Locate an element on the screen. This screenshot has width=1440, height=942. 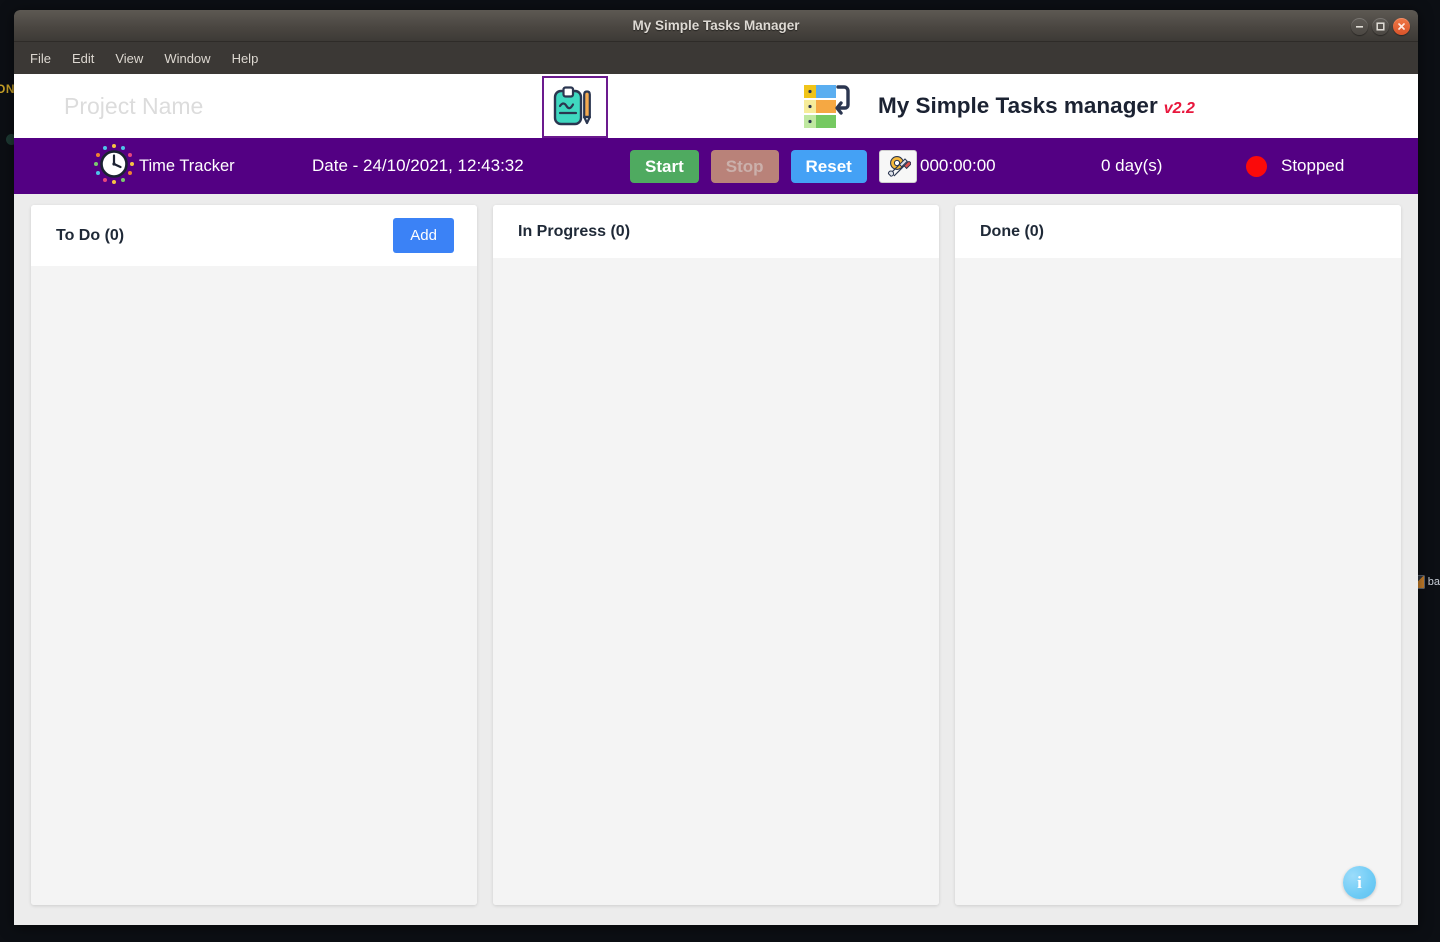
time-tracker-label: Time Tracker is located at coordinates (187, 165).